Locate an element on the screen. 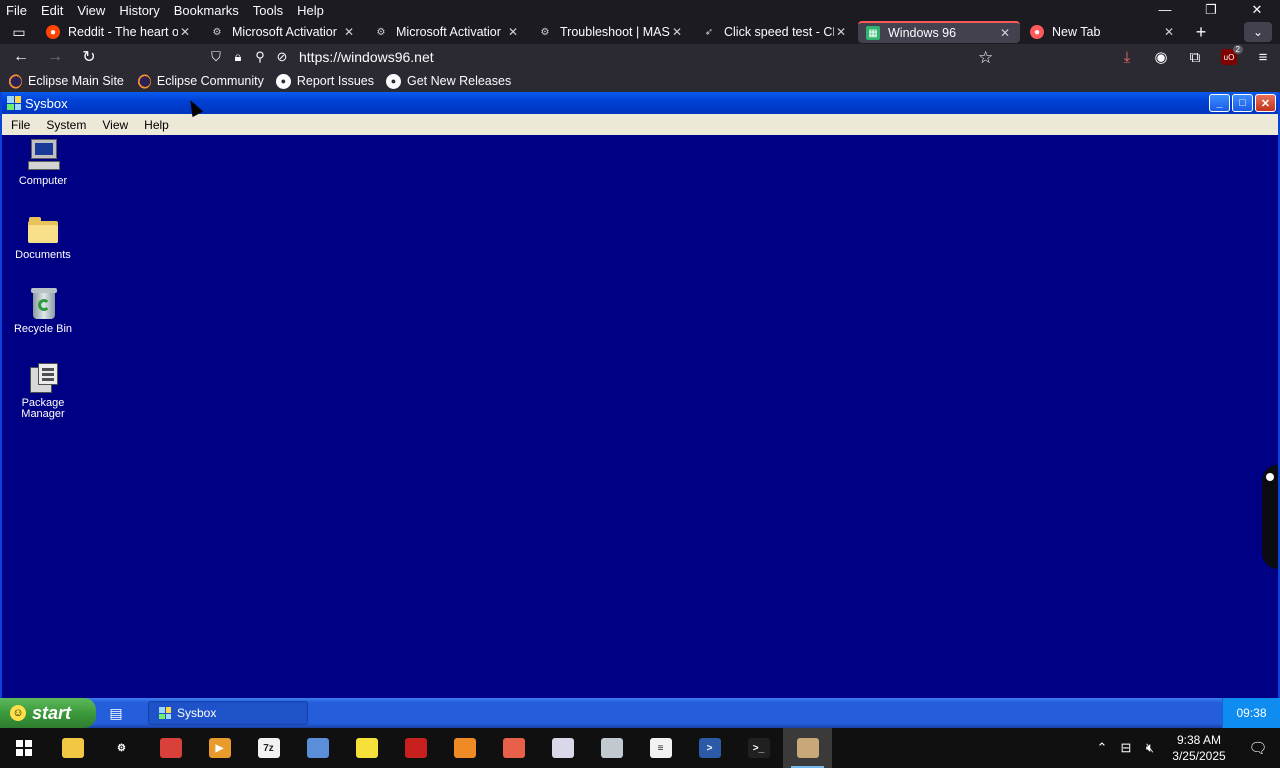 This screenshot has width=1280, height=768. windows-logo-icon is located at coordinates (24, 748).